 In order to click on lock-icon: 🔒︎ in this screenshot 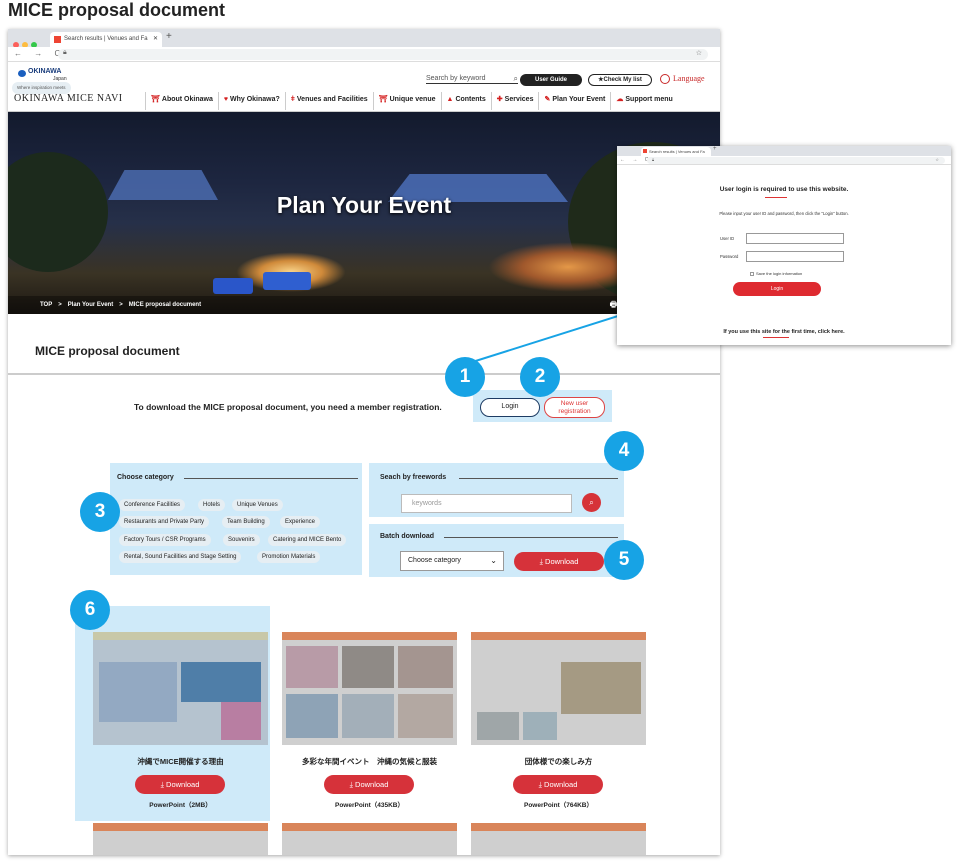, I will do `click(653, 159)`.